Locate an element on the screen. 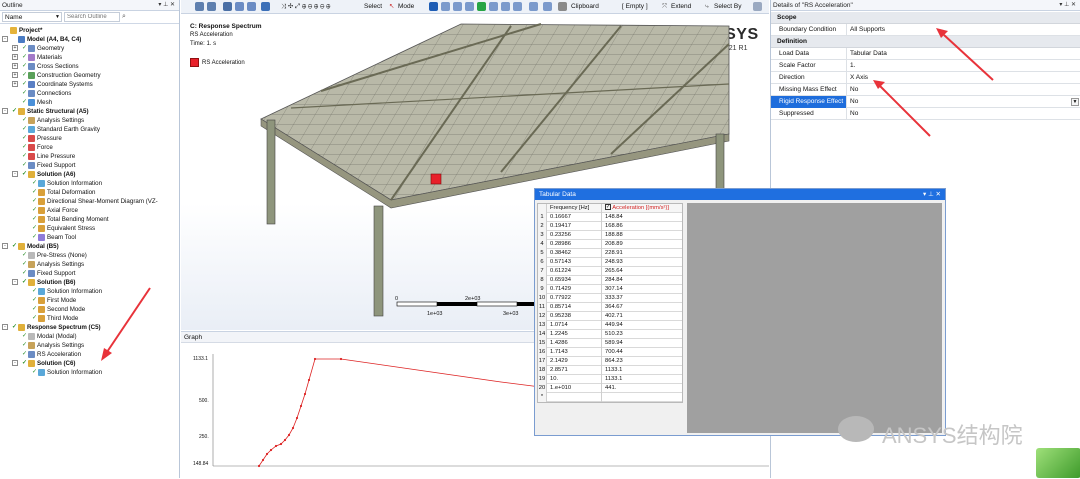 This screenshot has height=479, width=1080. tabular-row: 8 0.65934 284.84 is located at coordinates (610, 280).